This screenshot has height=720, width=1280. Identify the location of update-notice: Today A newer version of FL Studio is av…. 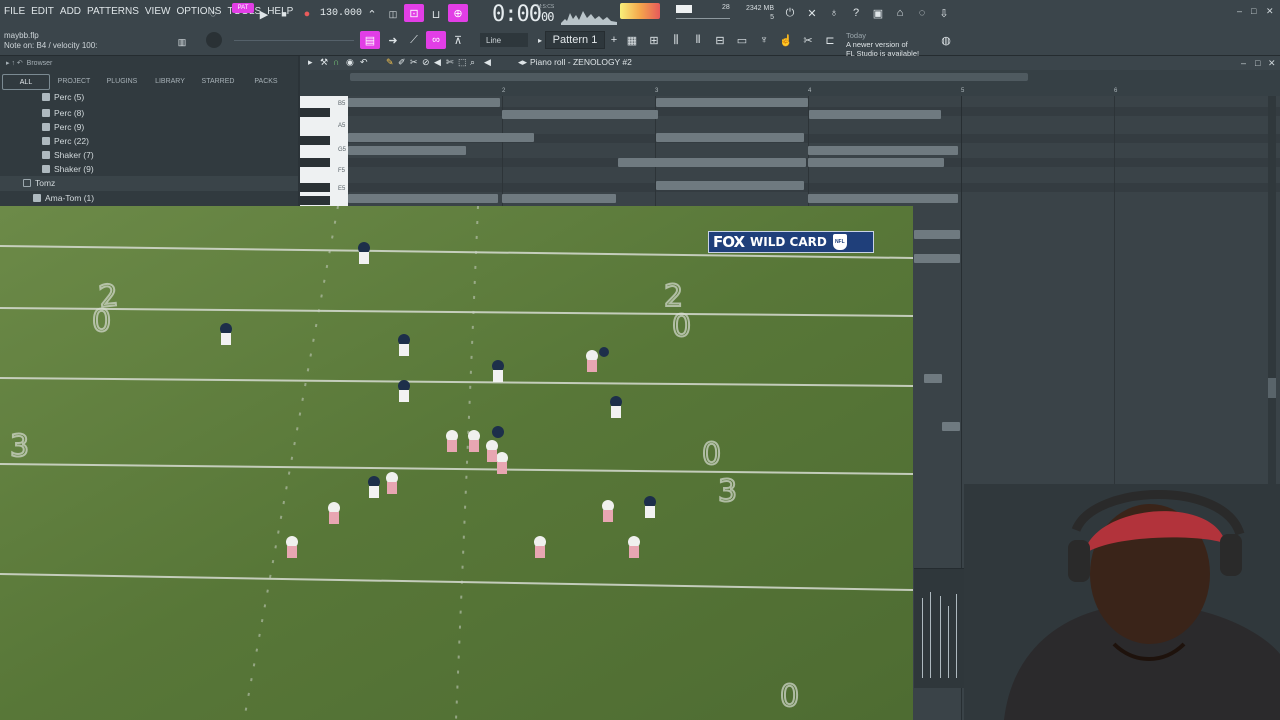
(882, 44).